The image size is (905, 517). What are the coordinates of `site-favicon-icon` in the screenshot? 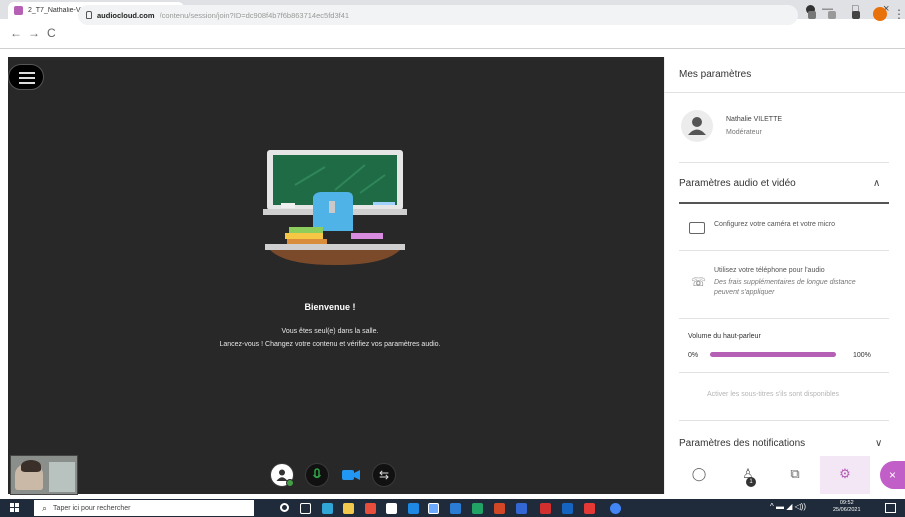 It's located at (18, 10).